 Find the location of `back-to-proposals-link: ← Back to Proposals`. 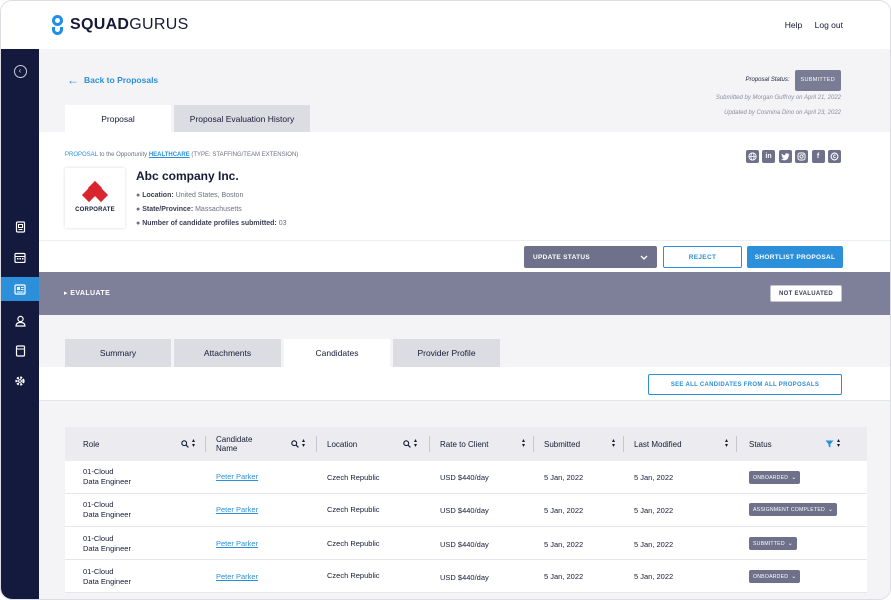

back-to-proposals-link: ← Back to Proposals is located at coordinates (112, 80).